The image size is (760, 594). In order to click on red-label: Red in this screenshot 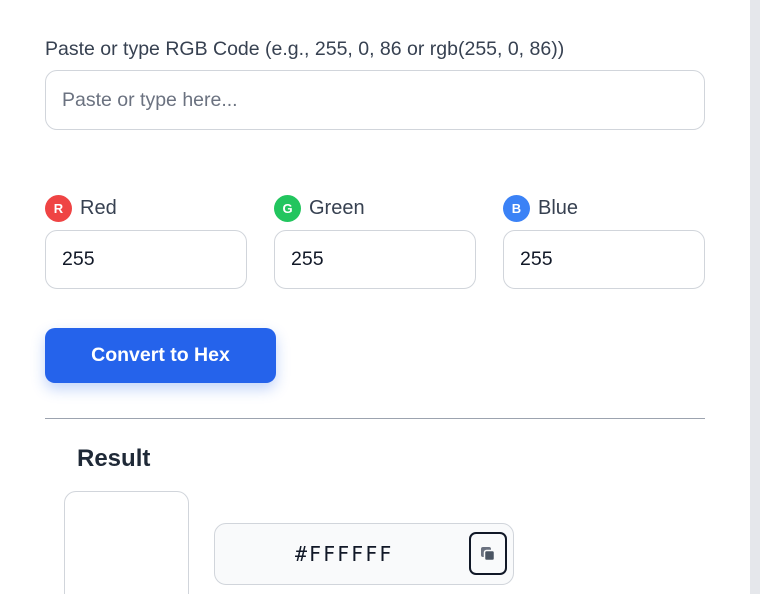, I will do `click(98, 207)`.